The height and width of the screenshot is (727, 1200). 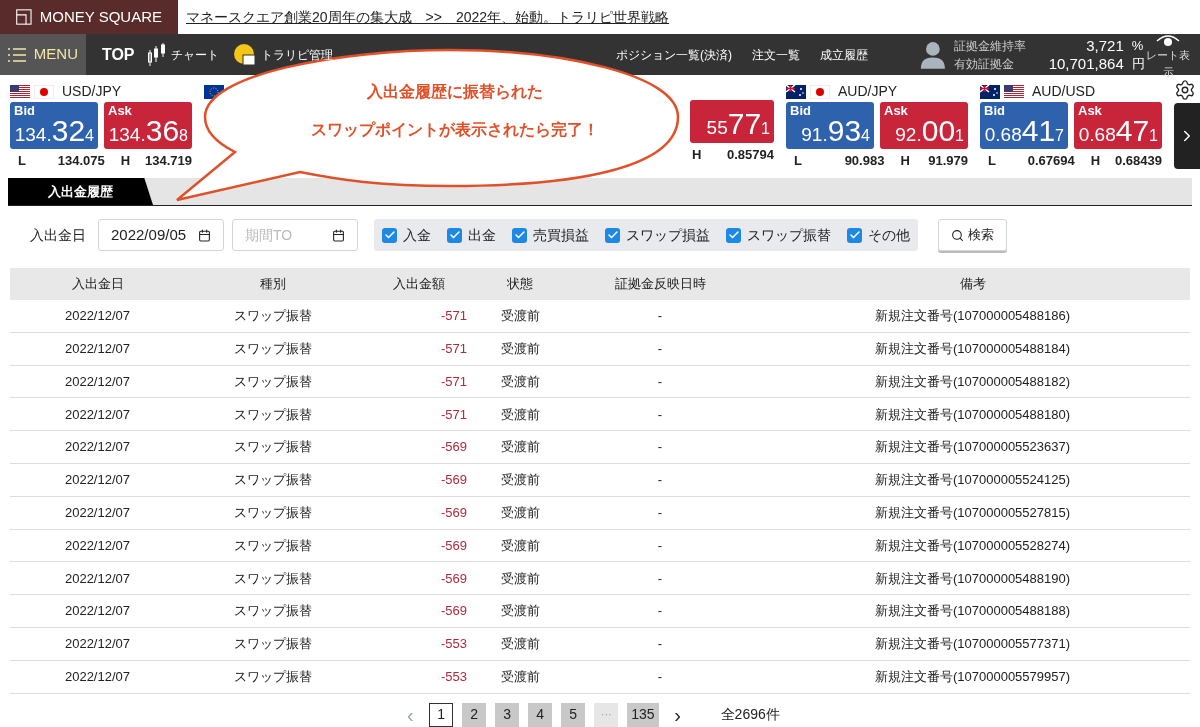 What do you see at coordinates (660, 284) in the screenshot?
I see `column-header: 証拠金反映日時` at bounding box center [660, 284].